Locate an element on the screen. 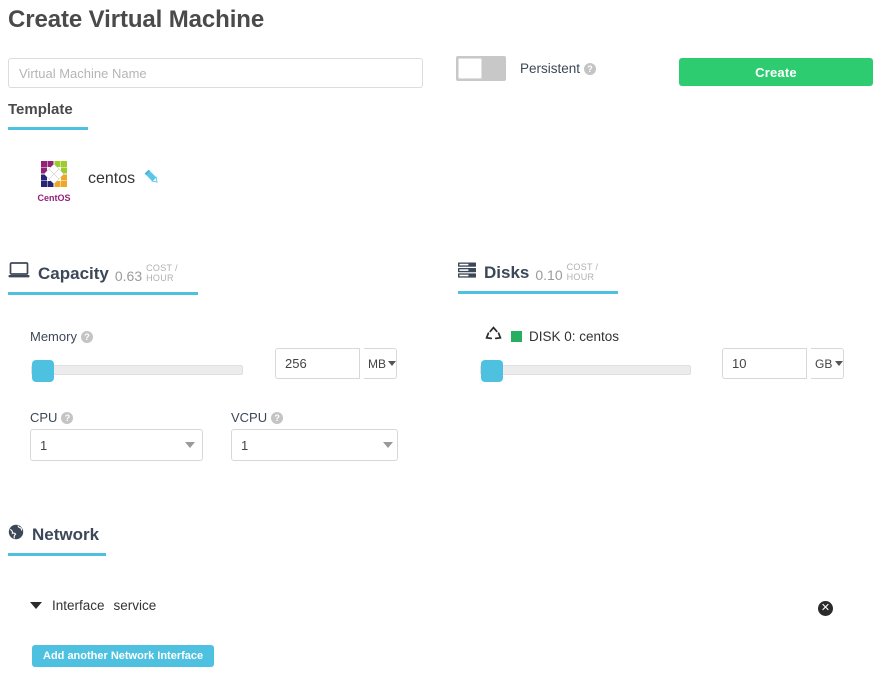  vm-name-input is located at coordinates (215, 73).